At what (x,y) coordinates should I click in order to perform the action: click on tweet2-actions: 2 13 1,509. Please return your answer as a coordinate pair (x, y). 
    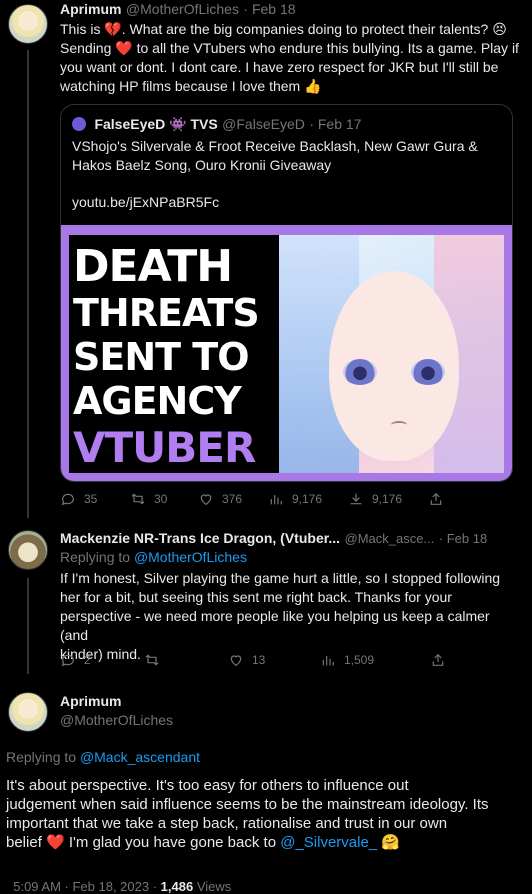
    Looking at the image, I should click on (285, 660).